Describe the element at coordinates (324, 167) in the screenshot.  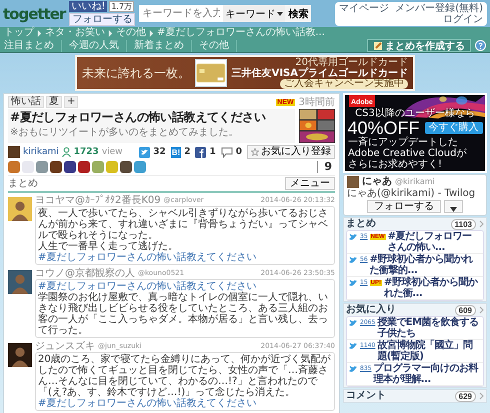
I see `favorite-count: 9` at that location.